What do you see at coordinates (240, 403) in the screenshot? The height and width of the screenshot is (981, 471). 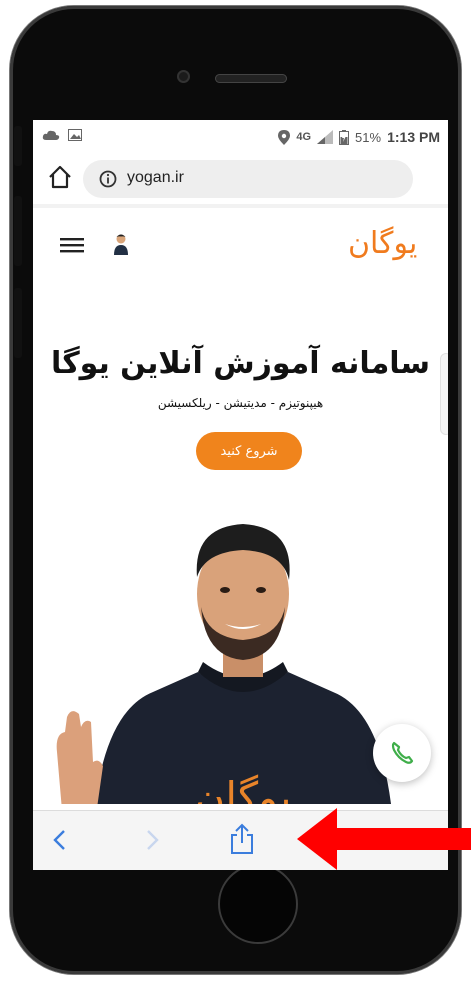 I see `hero-subtitle: هیپنوتیزم - مدیتیشن - ریلکسیشن` at bounding box center [240, 403].